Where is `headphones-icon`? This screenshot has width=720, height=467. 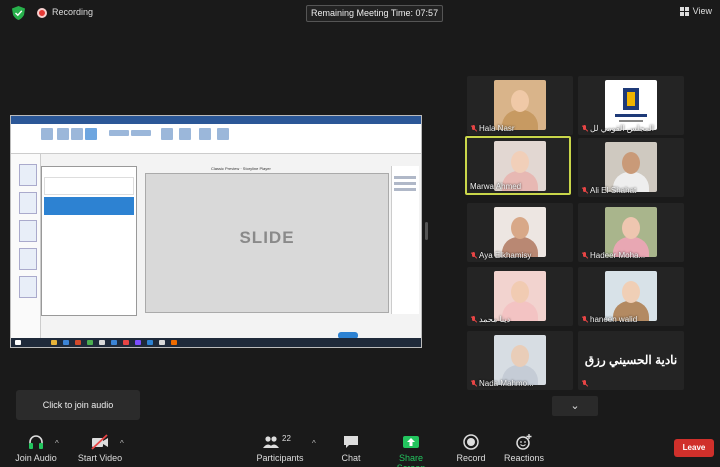 headphones-icon is located at coordinates (36, 442).